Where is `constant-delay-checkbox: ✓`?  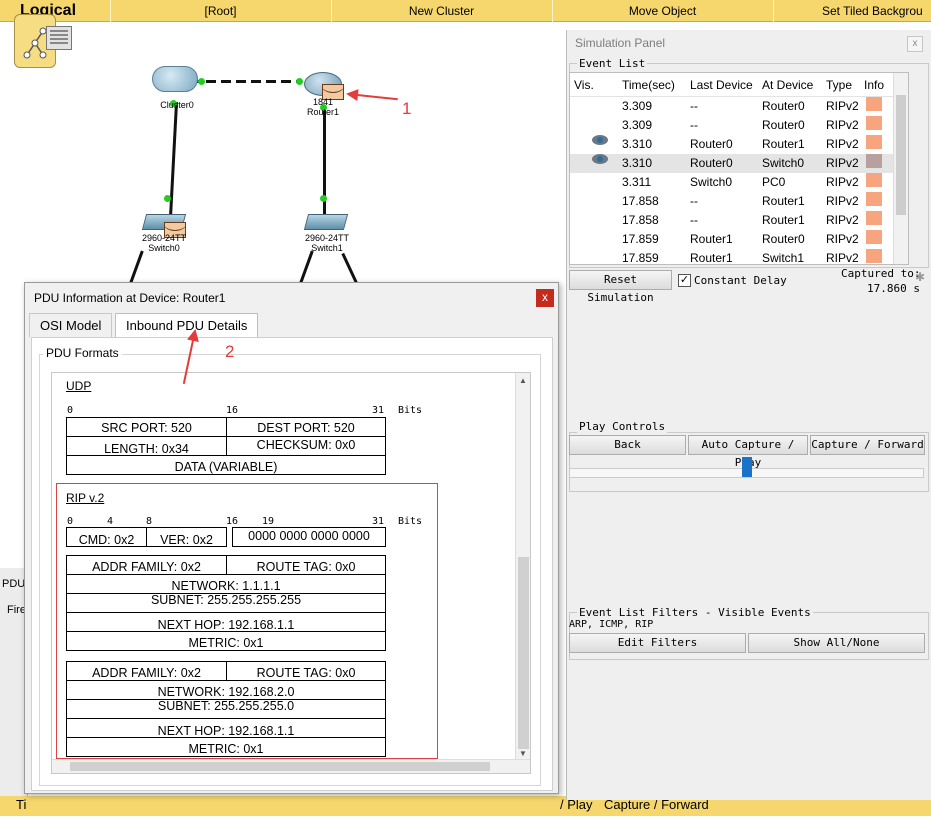 constant-delay-checkbox: ✓ is located at coordinates (684, 280).